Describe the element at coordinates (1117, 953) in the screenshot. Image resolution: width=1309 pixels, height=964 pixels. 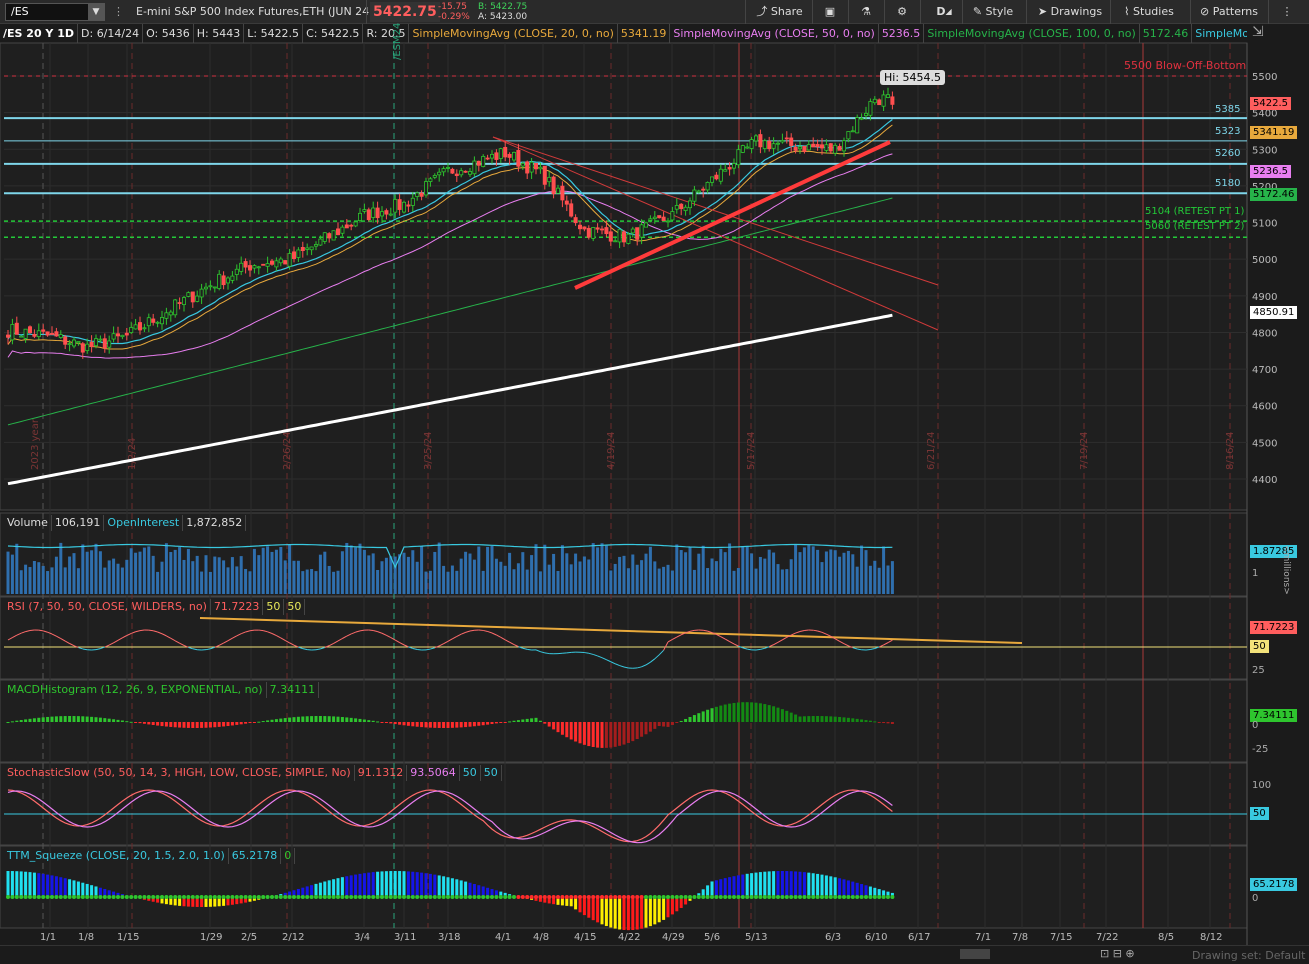
I see `zoom-icons: ⊡ ⊟ ⊕` at that location.